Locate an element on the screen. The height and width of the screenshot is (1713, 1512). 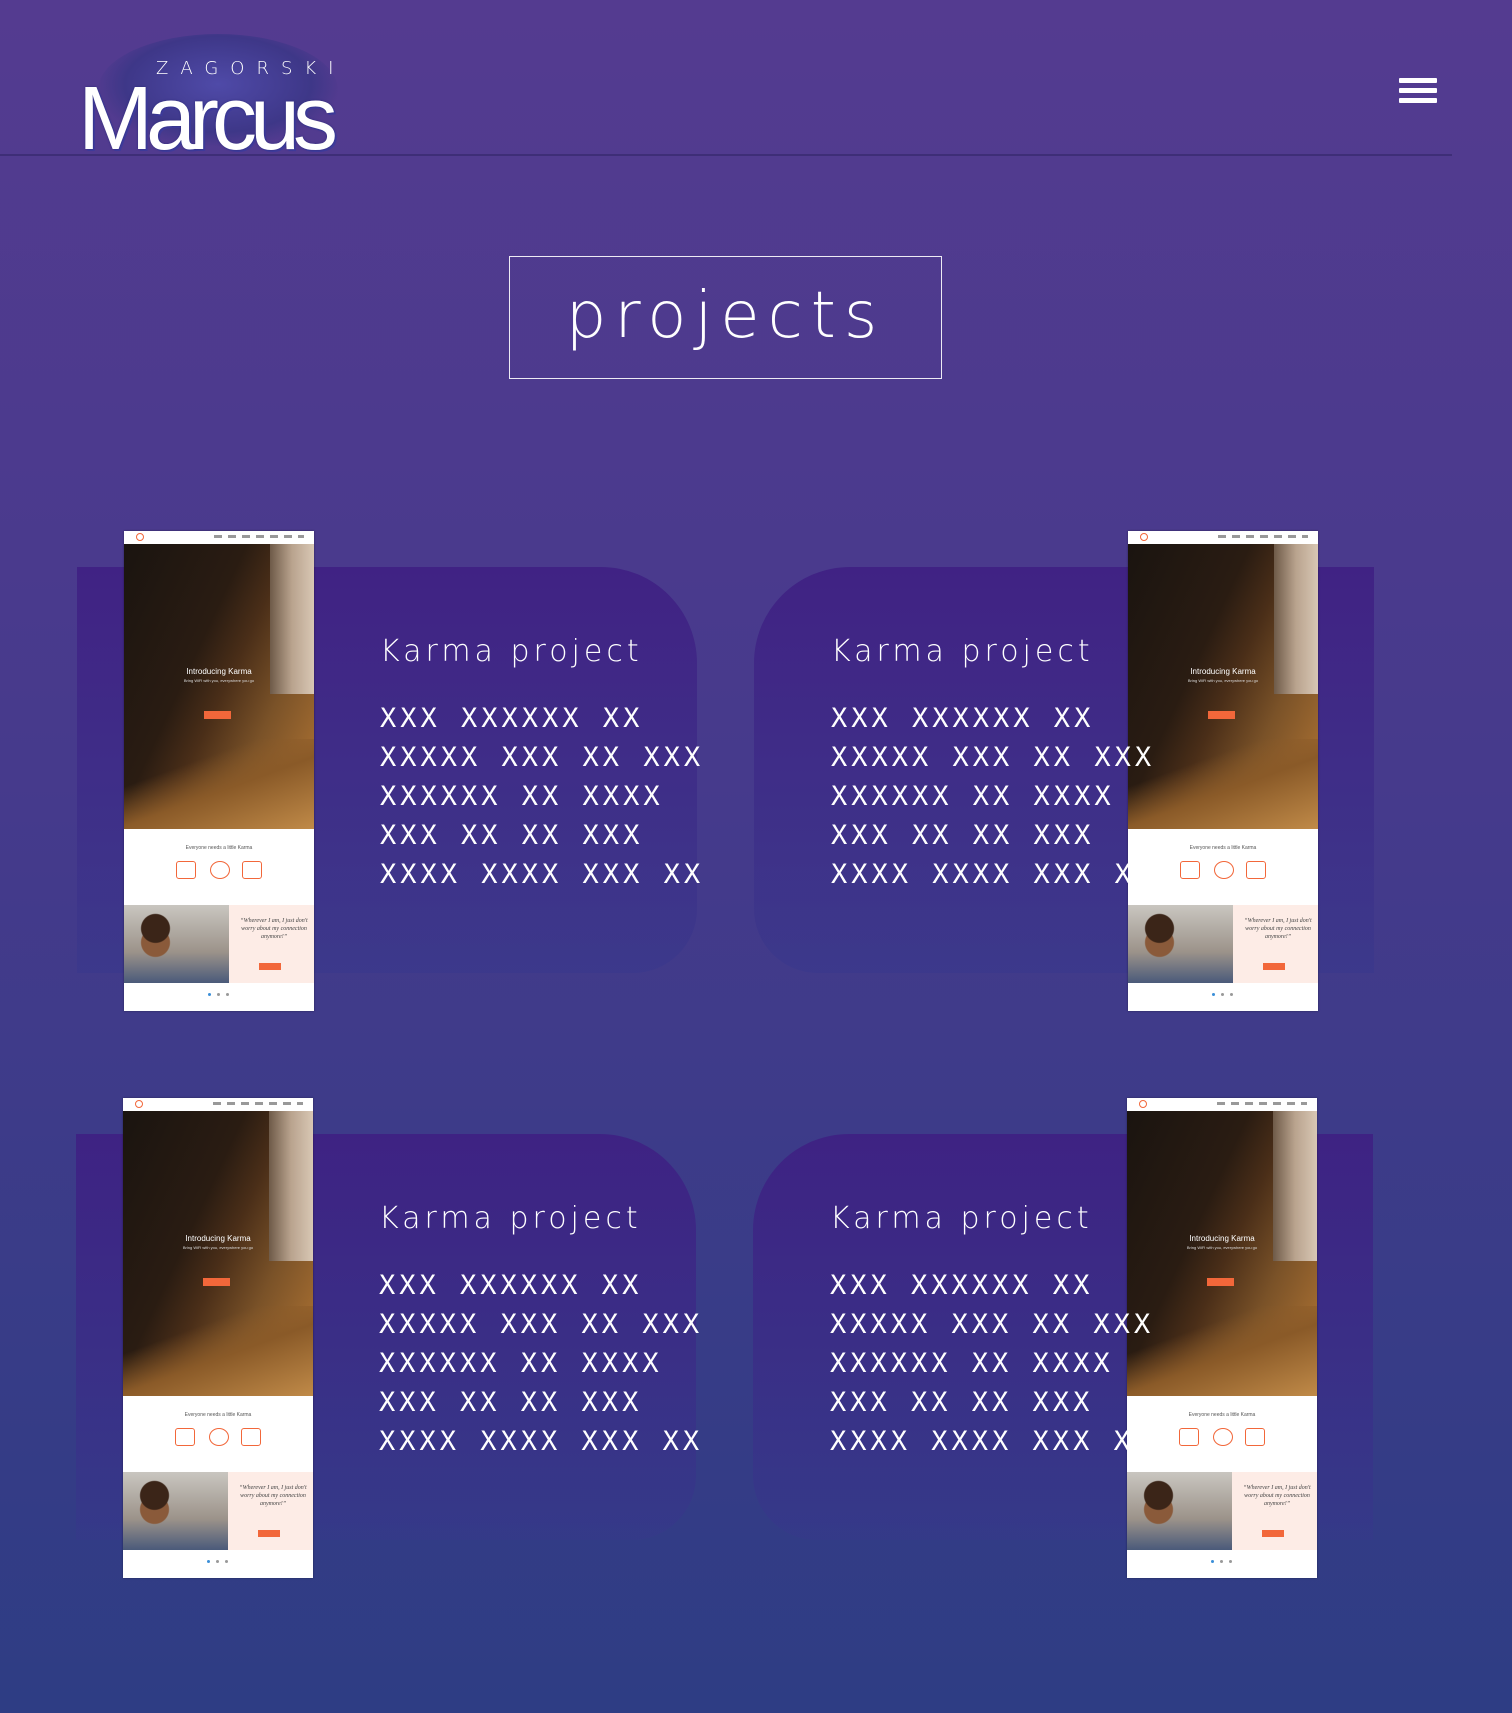
logo: ZAGORSKI Marcus is located at coordinates (218, 97).